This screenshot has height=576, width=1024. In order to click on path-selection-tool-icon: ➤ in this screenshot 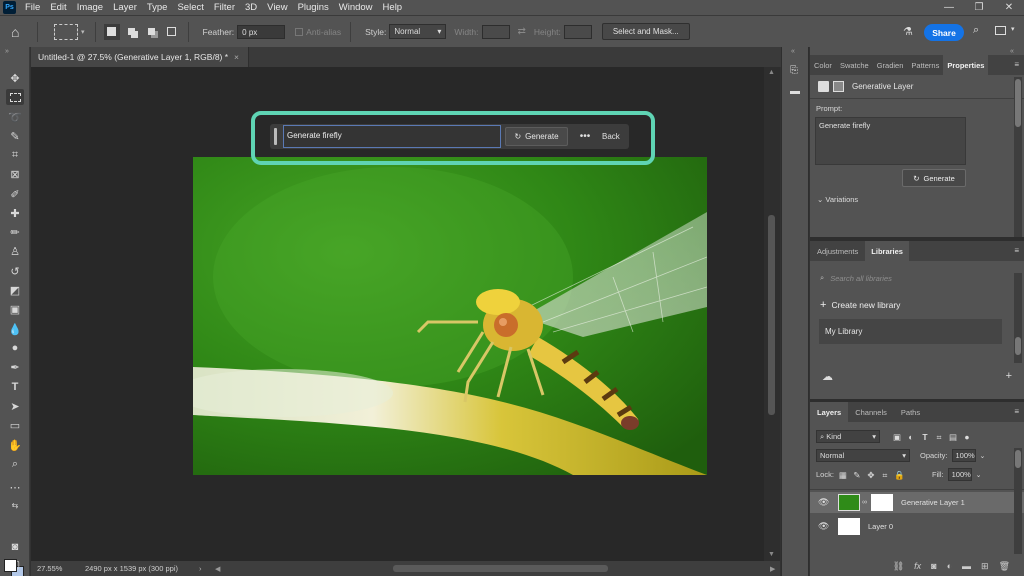, I will do `click(15, 406)`.